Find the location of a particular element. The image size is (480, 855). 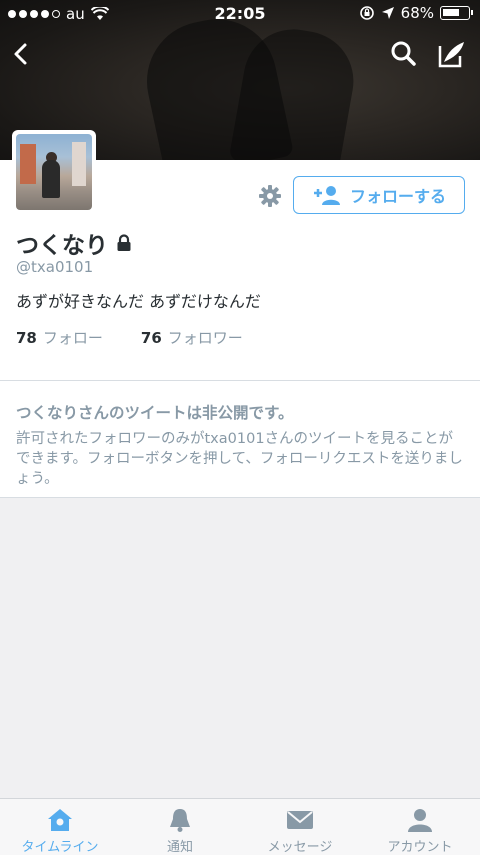

search-icon is located at coordinates (403, 53).